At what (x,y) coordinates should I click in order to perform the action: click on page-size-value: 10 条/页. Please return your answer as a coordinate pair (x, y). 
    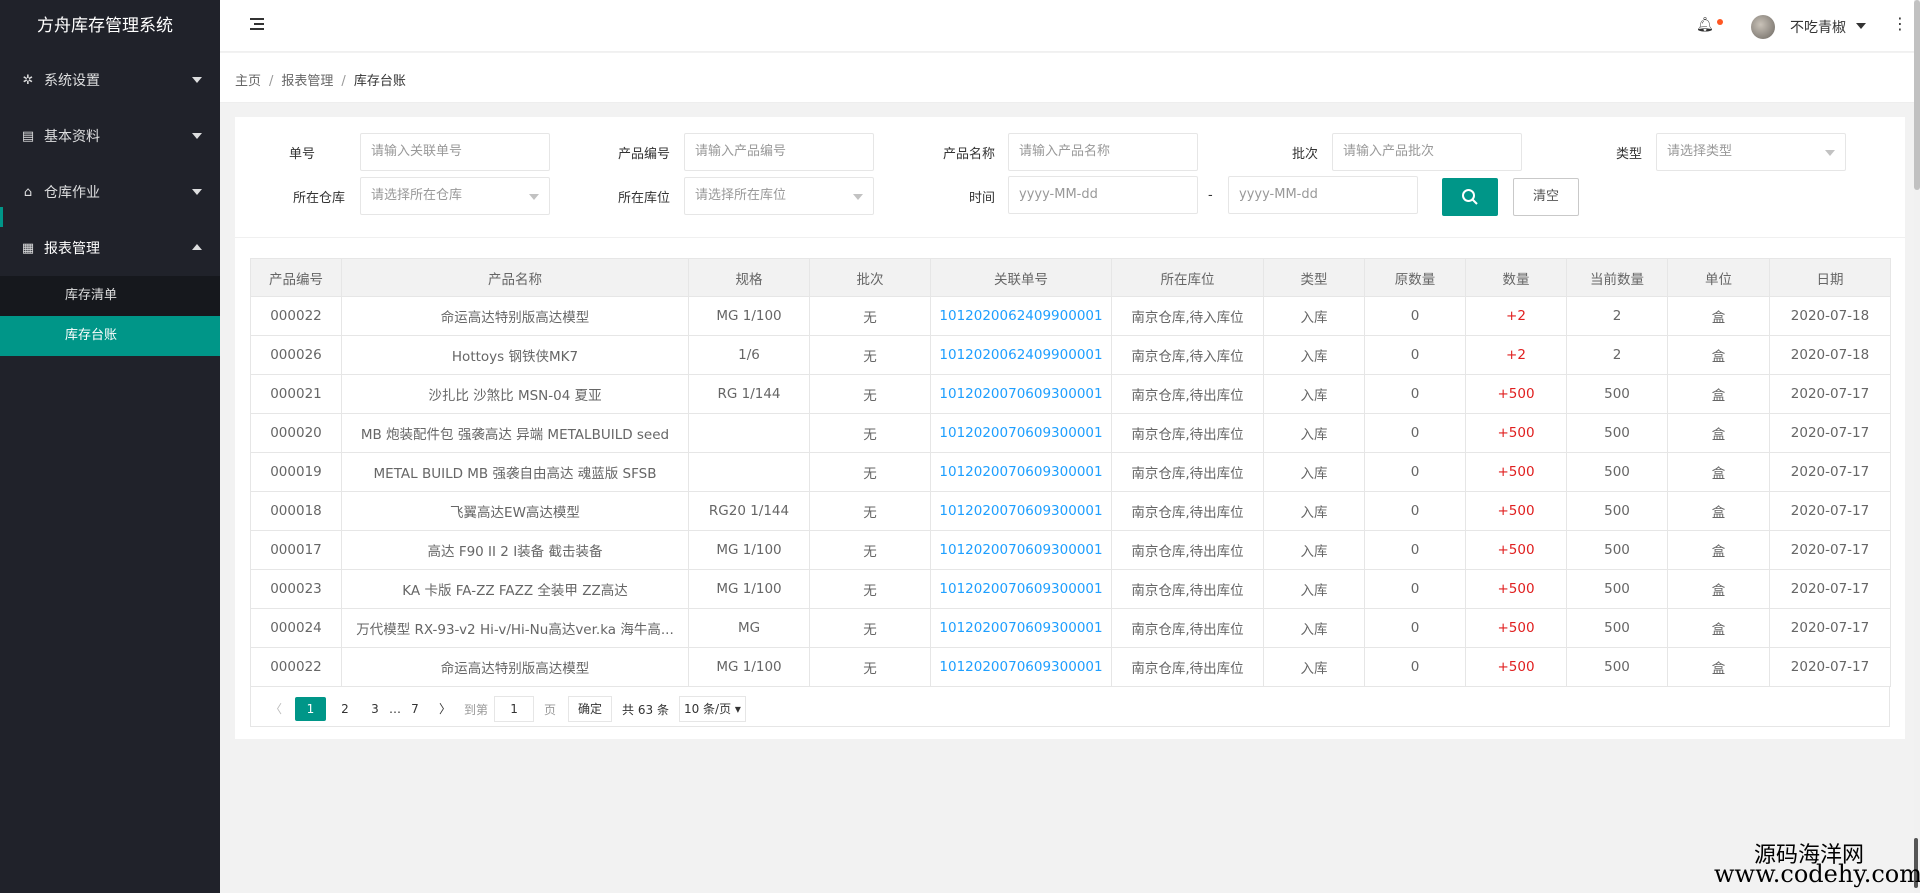
    Looking at the image, I should click on (707, 709).